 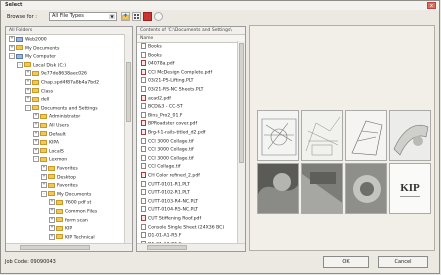 What do you see at coordinates (173, 133) in the screenshot?
I see `file-list-item: Brg-f-1-rails-titled_d2.pdf` at bounding box center [173, 133].